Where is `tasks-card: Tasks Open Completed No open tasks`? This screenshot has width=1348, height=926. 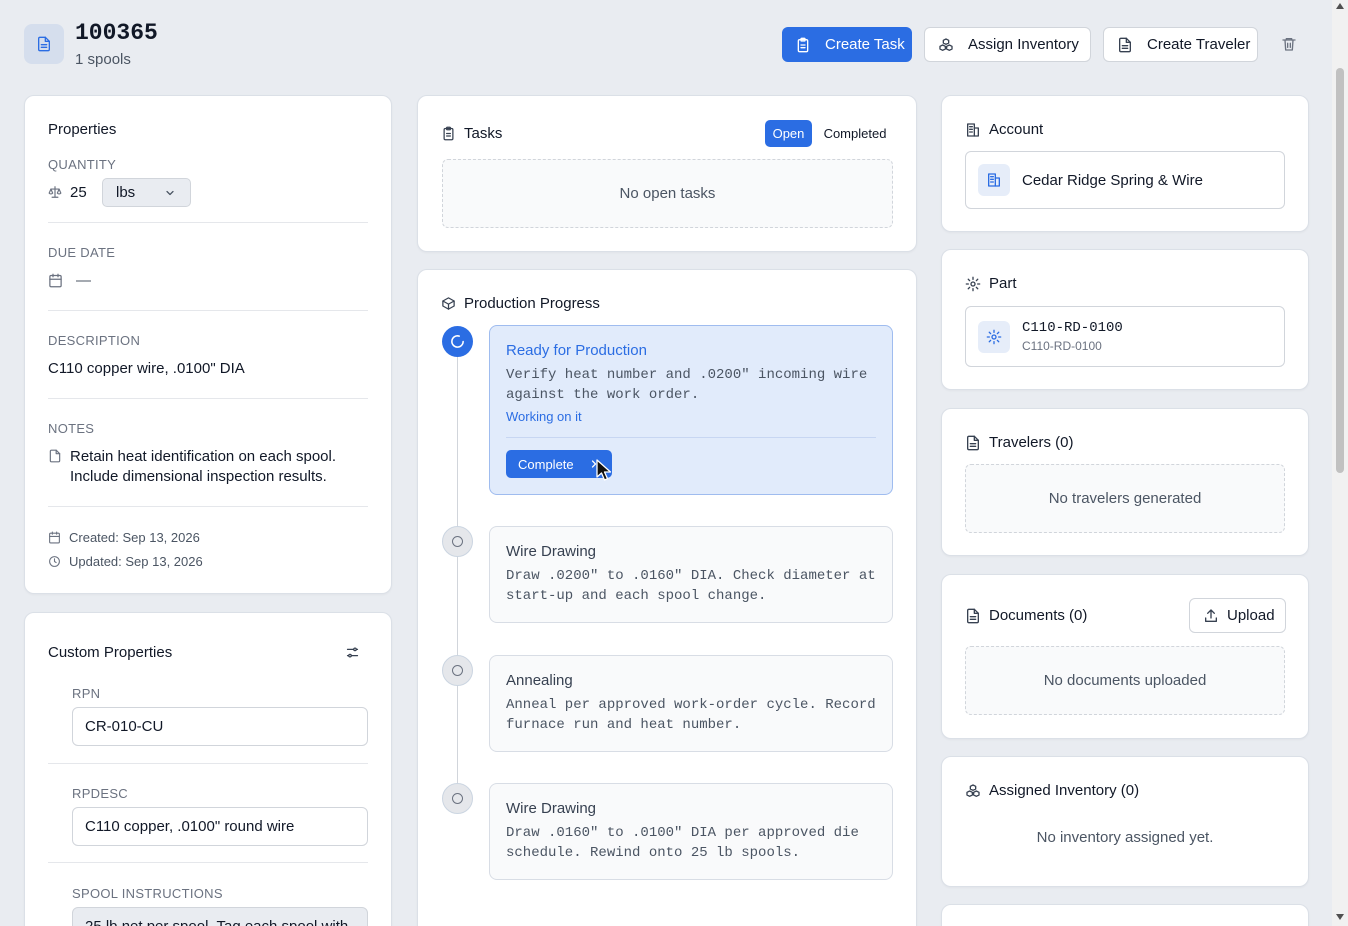
tasks-card: Tasks Open Completed No open tasks is located at coordinates (667, 173).